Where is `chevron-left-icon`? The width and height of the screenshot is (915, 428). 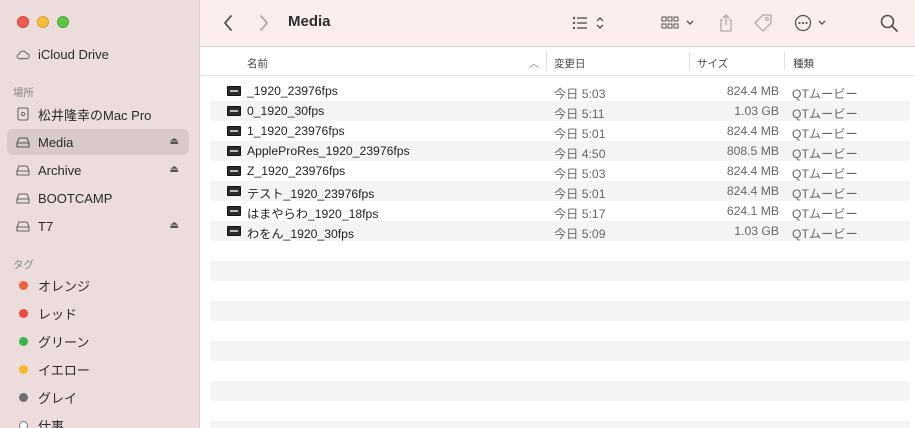
chevron-left-icon is located at coordinates (228, 23).